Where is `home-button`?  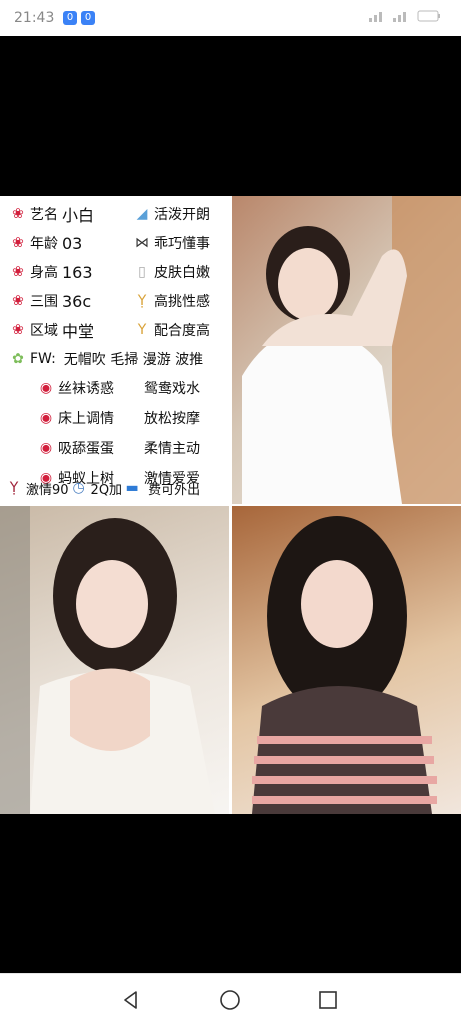
home-button is located at coordinates (230, 1000).